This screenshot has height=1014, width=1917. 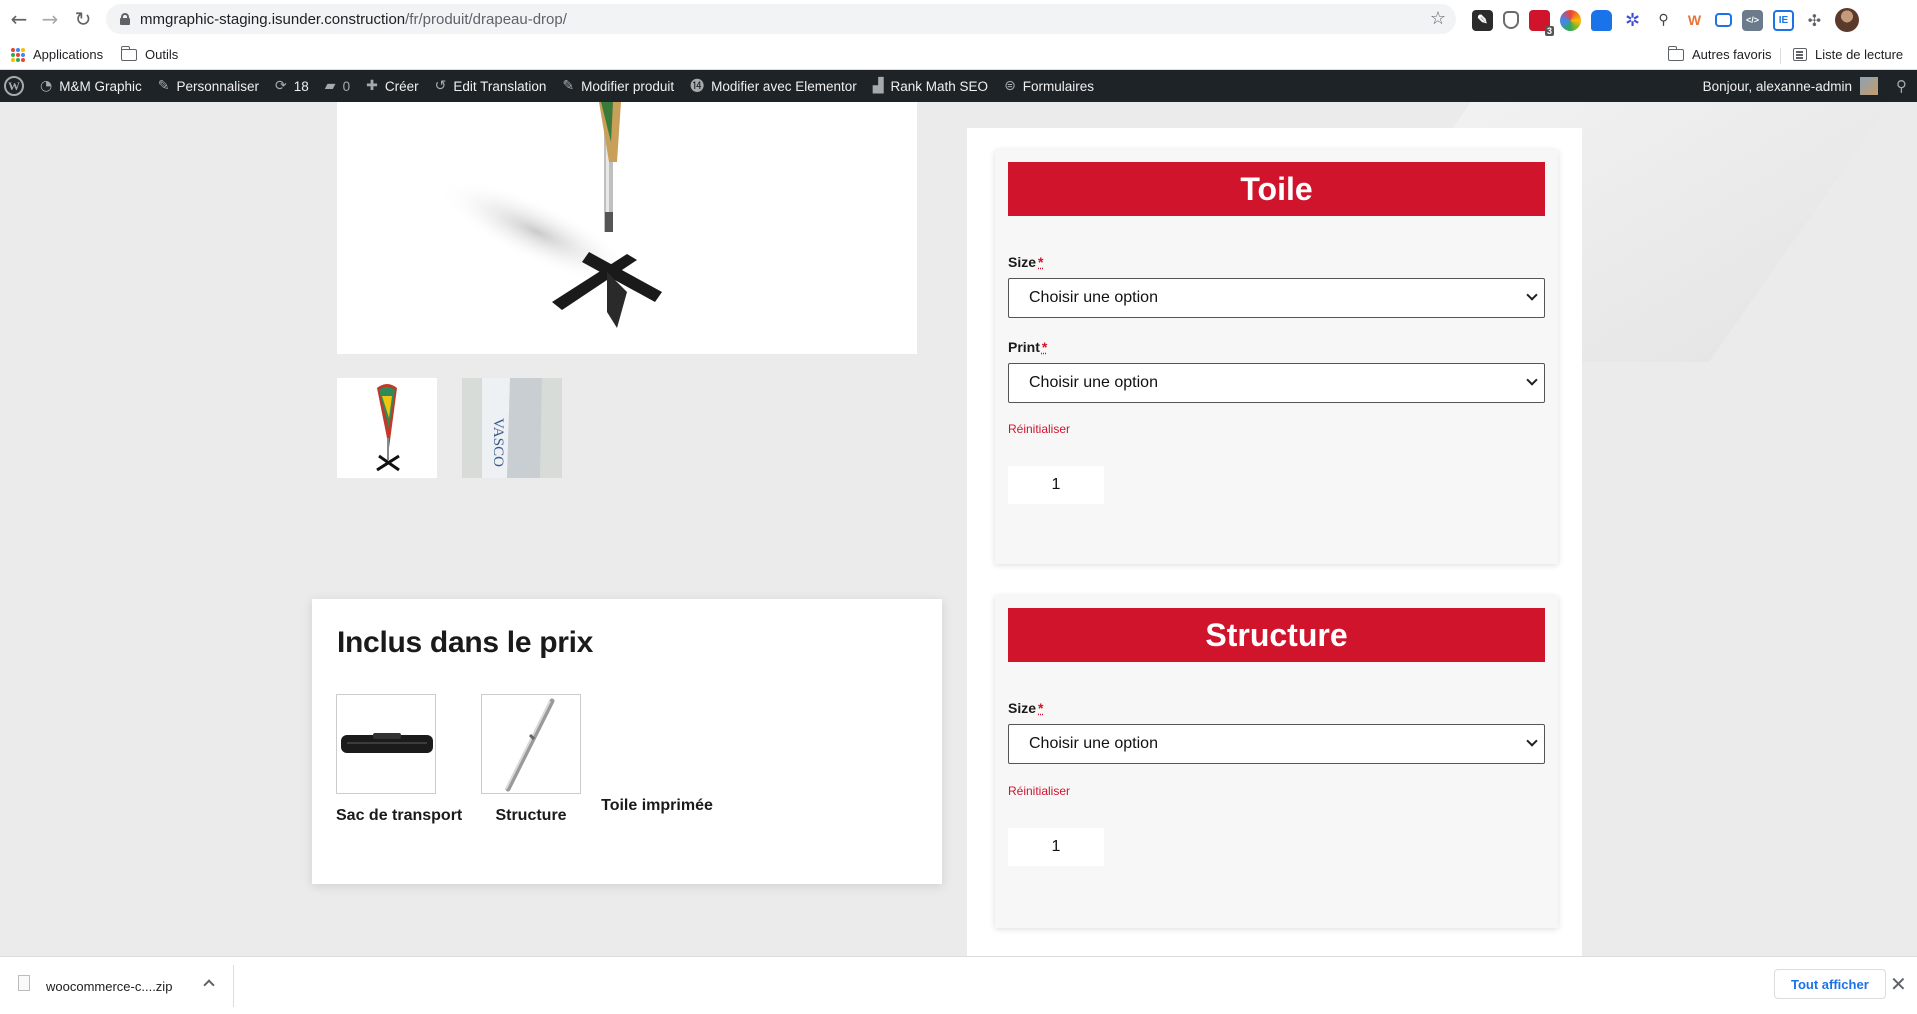 What do you see at coordinates (1898, 984) in the screenshot?
I see `close-icon: ✕` at bounding box center [1898, 984].